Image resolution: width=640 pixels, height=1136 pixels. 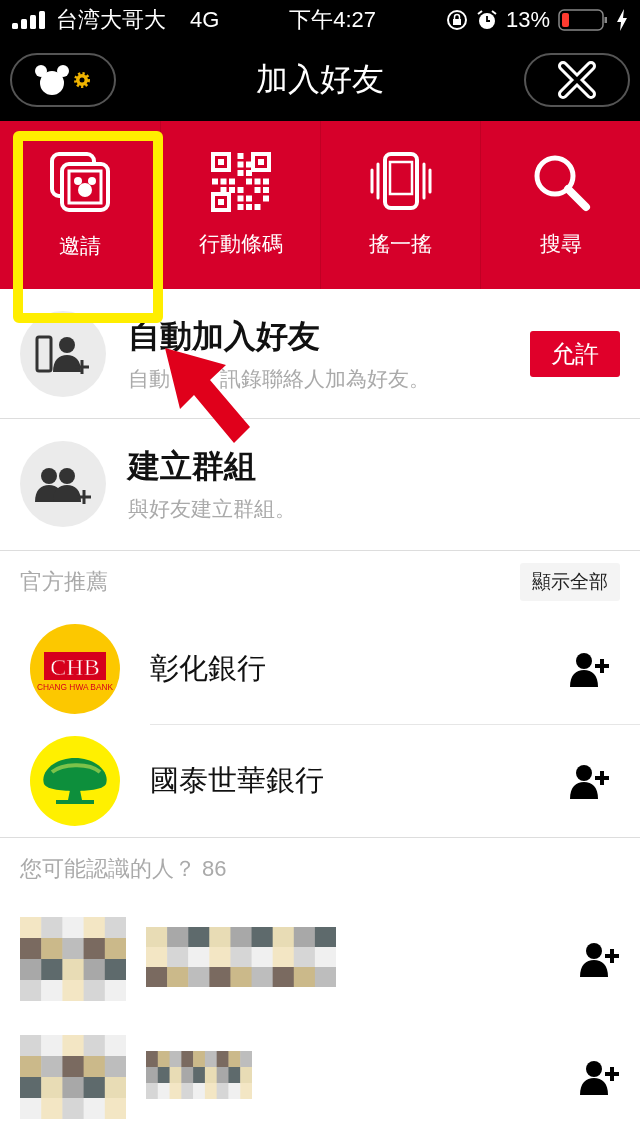 I want to click on phone-person-add-icon, so click(x=63, y=353).